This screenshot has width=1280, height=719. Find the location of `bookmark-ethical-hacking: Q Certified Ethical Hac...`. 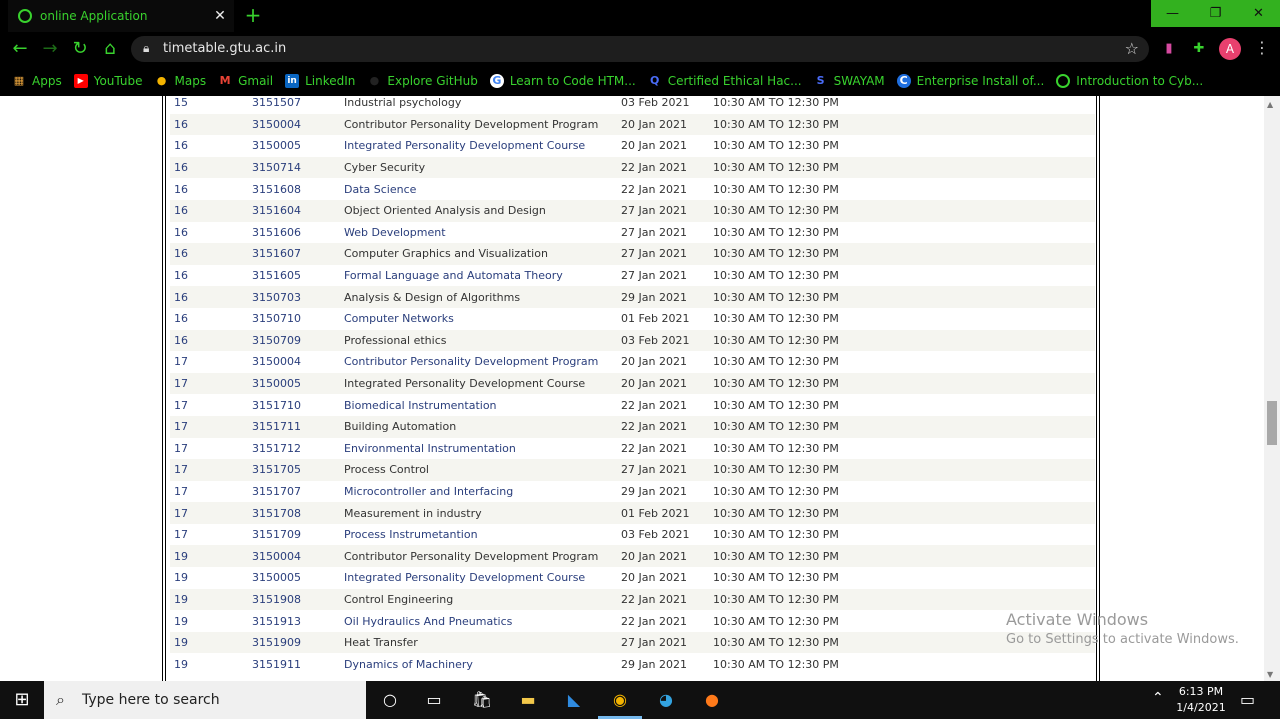

bookmark-ethical-hacking: Q Certified Ethical Hac... is located at coordinates (725, 81).